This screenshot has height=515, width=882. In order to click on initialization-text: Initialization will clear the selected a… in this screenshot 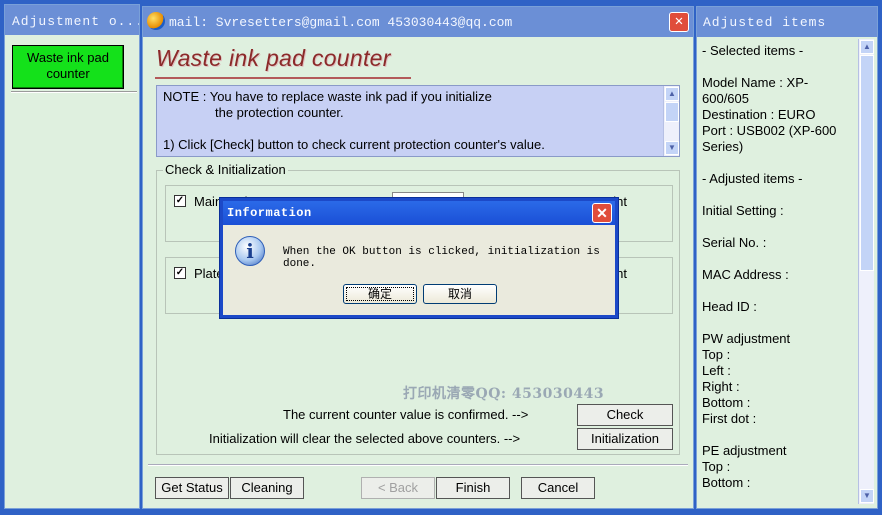, I will do `click(365, 438)`.